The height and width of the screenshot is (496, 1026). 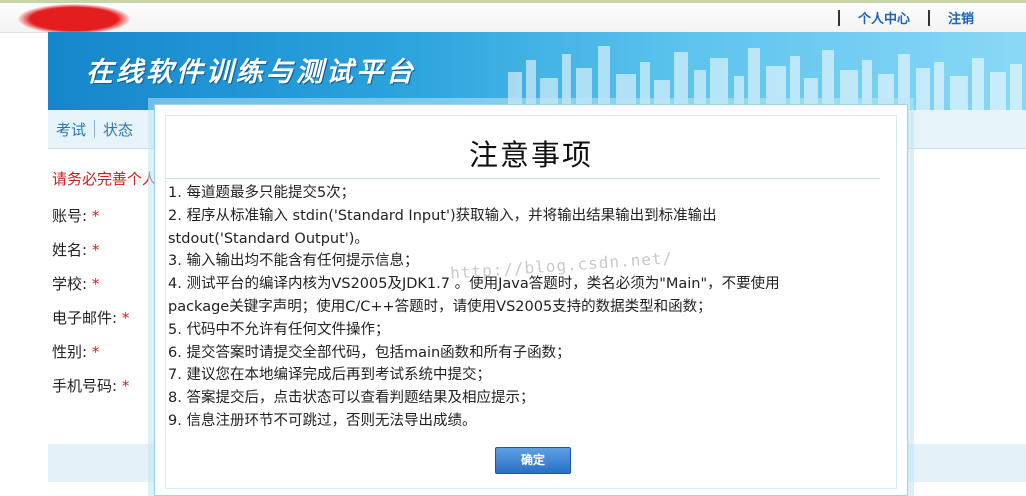 What do you see at coordinates (105, 179) in the screenshot?
I see `form-warning: 请务必完善个人` at bounding box center [105, 179].